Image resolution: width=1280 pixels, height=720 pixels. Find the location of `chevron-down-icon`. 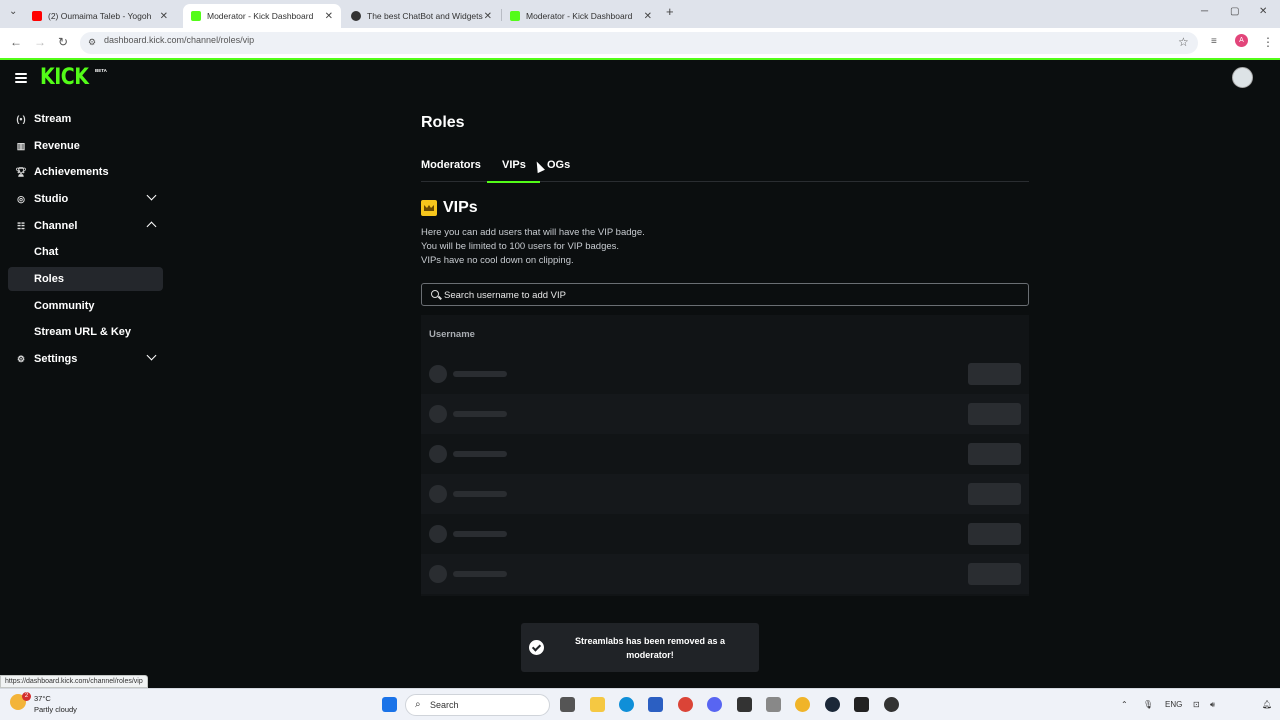

chevron-down-icon is located at coordinates (151, 355).